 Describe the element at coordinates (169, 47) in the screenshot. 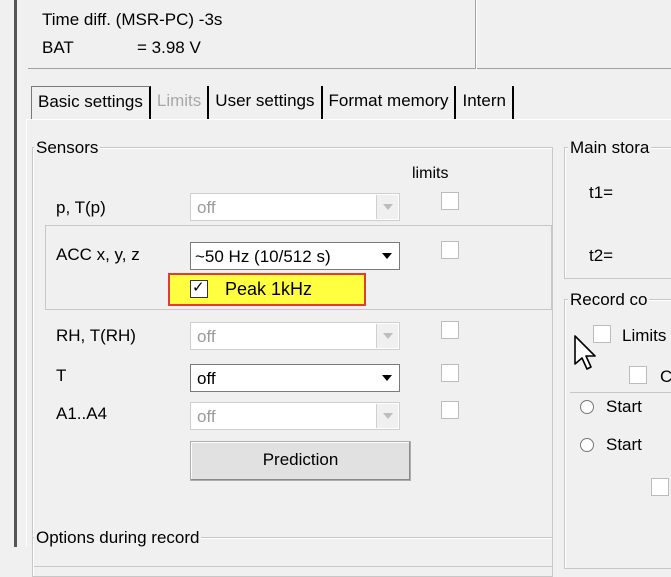

I see `bat-value: = 3.98 V` at that location.